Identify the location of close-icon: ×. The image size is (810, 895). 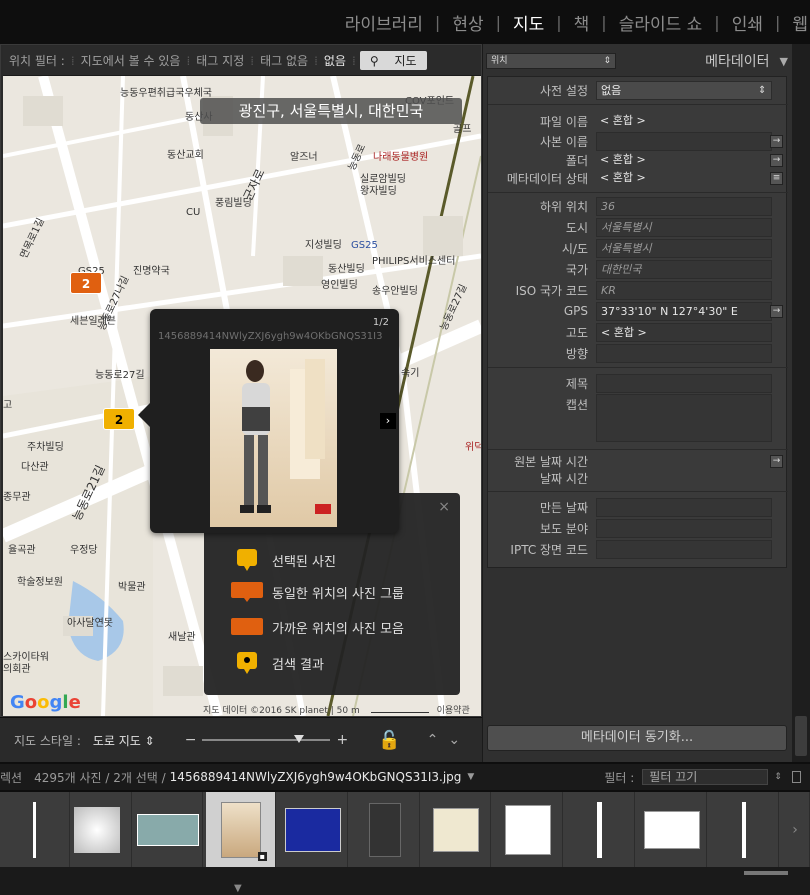
(444, 507).